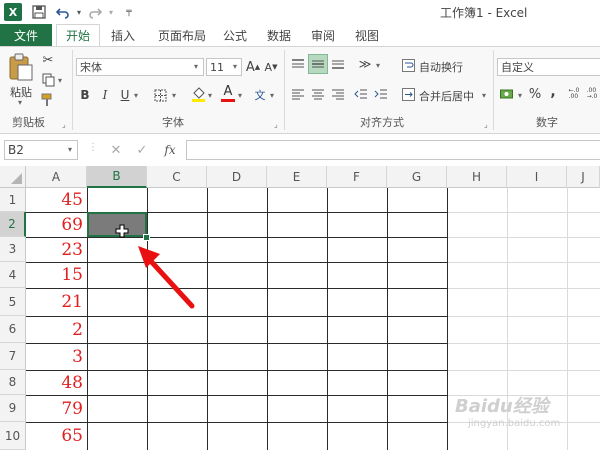  I want to click on customize-toolbar-icon: ╤, so click(129, 12).